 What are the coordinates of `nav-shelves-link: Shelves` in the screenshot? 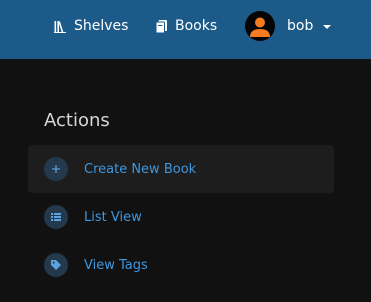 It's located at (91, 26).